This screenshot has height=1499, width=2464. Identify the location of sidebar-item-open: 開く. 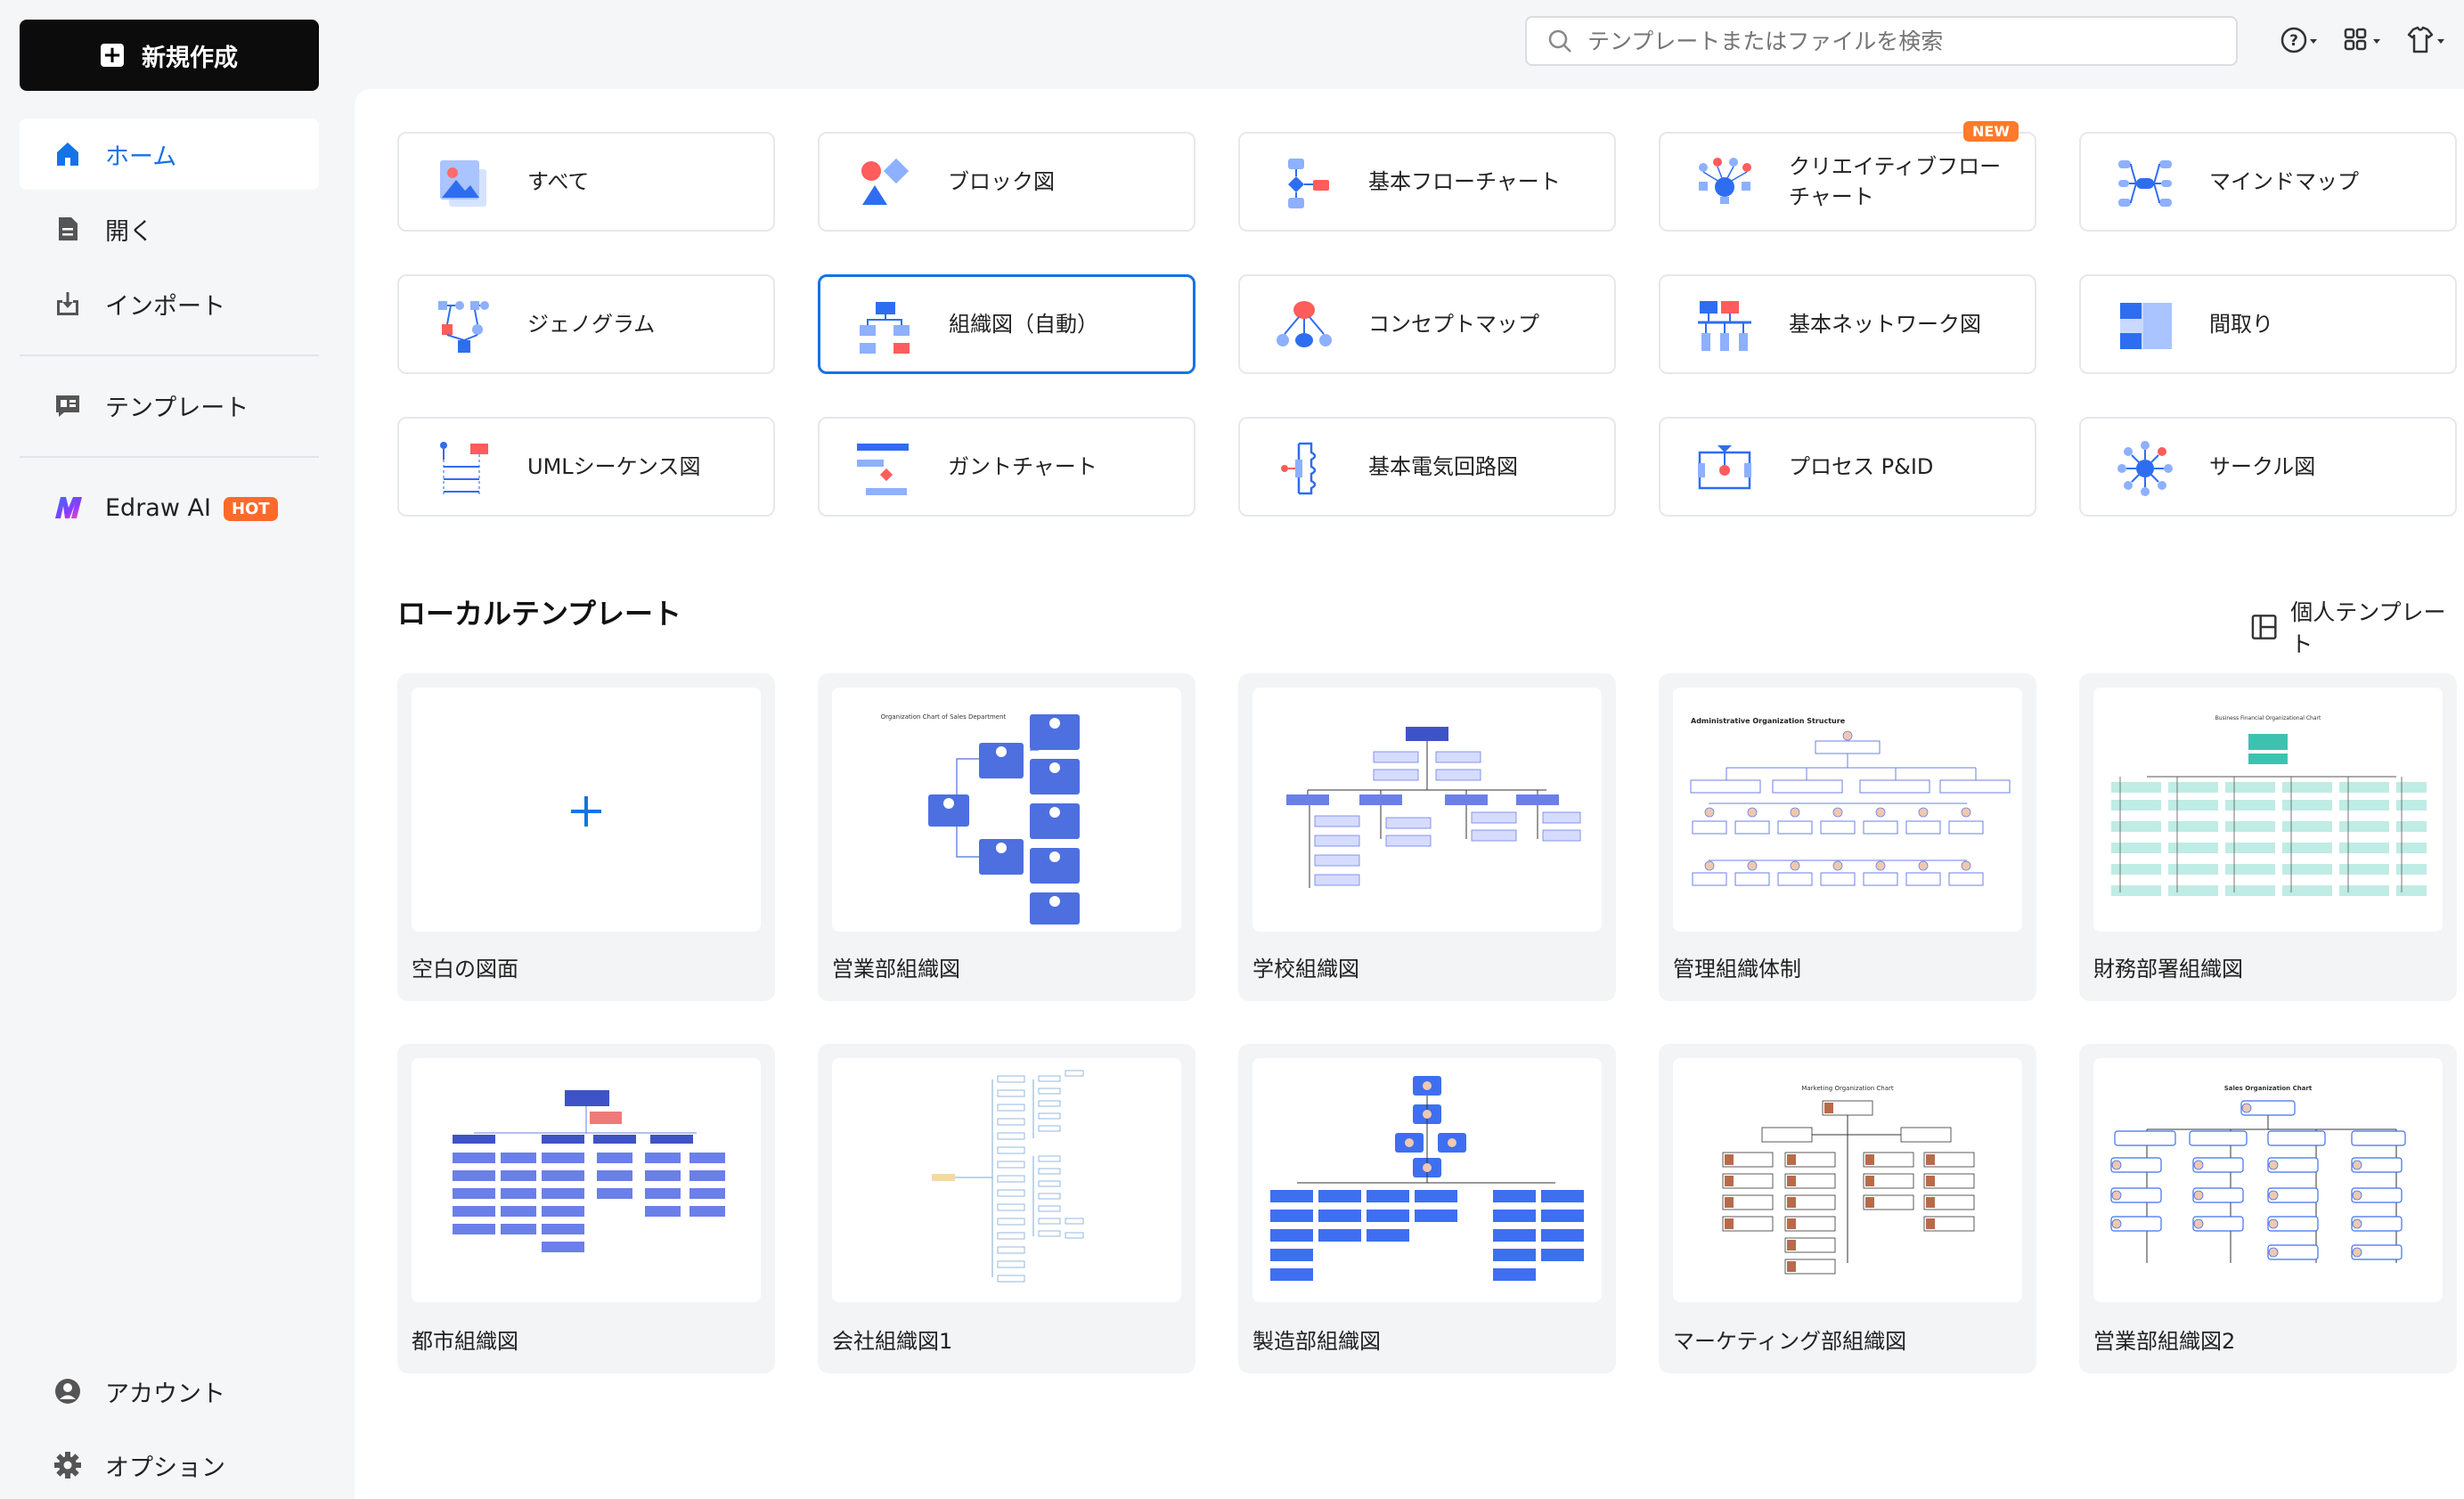
(170, 229).